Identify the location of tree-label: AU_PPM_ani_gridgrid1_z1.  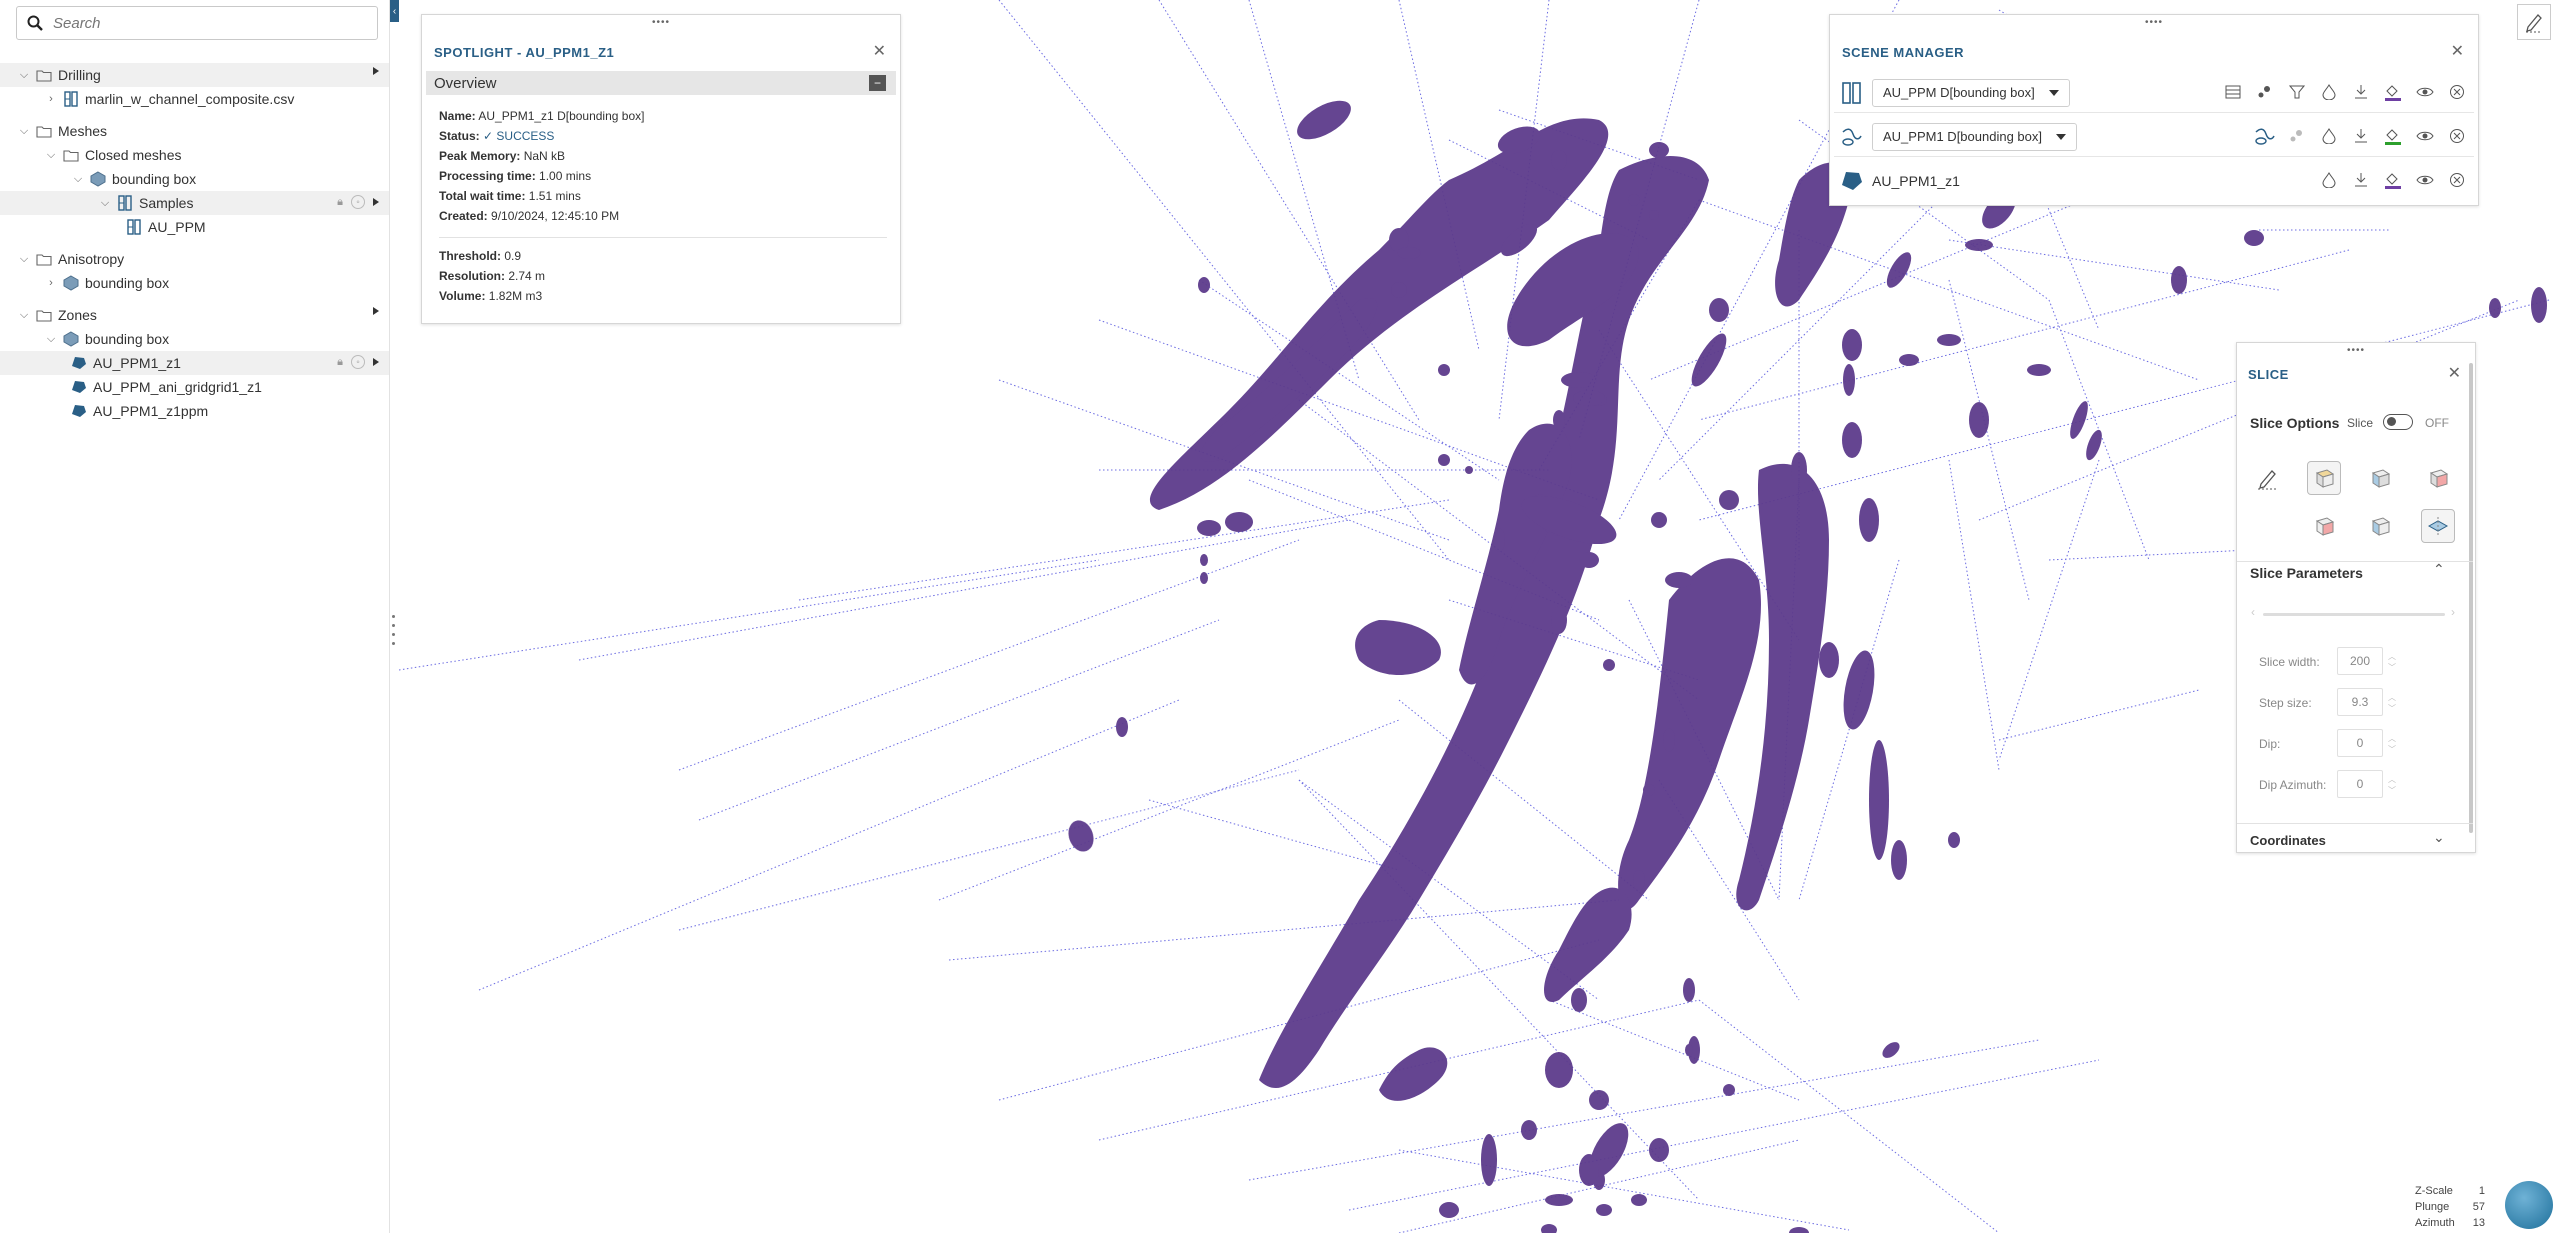
(177, 387).